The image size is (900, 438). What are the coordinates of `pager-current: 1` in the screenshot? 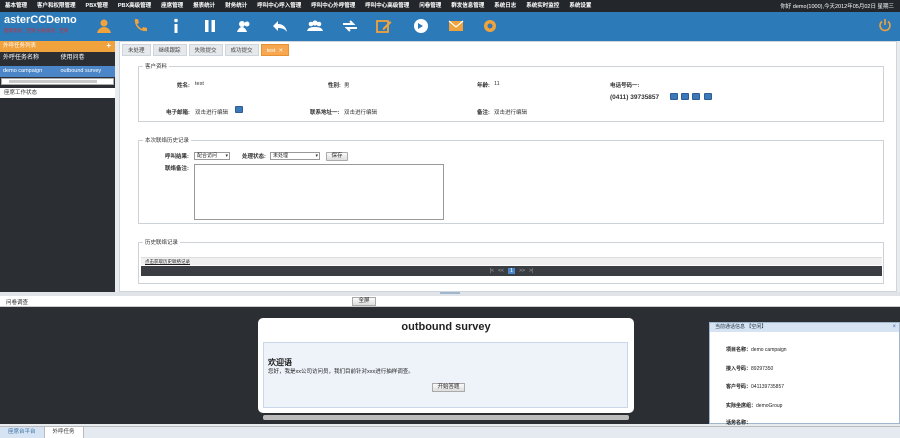 It's located at (511, 271).